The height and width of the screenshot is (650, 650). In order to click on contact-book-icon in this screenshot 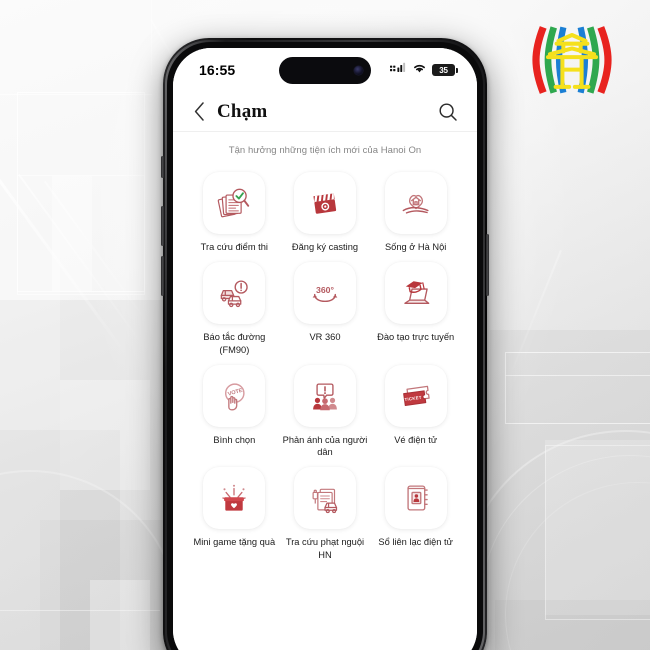, I will do `click(417, 498)`.